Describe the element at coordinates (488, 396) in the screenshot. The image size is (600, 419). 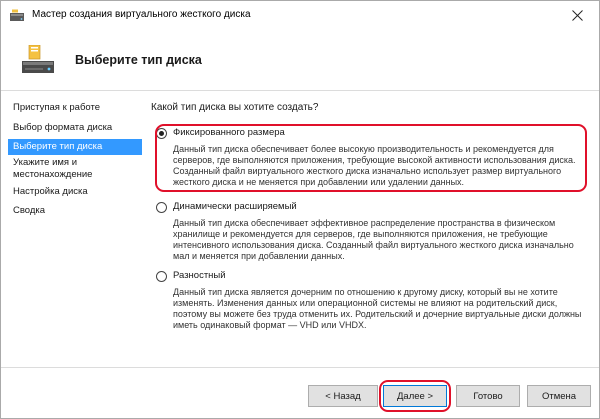
I see `finish-button: Готово` at that location.